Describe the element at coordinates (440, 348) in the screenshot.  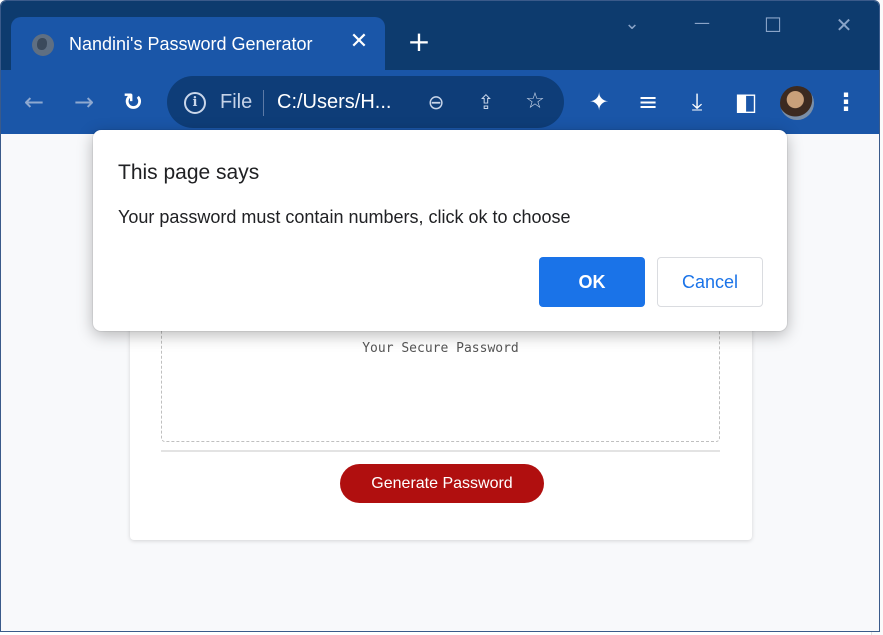
I see `password-placeholder: Your Secure Password` at that location.